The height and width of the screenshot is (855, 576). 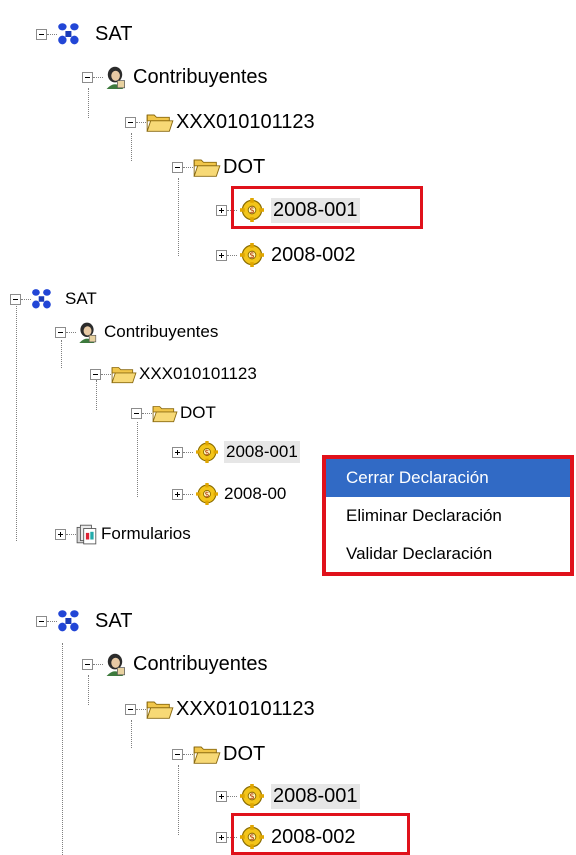 I want to click on tree-node-label: Formularios, so click(x=146, y=533).